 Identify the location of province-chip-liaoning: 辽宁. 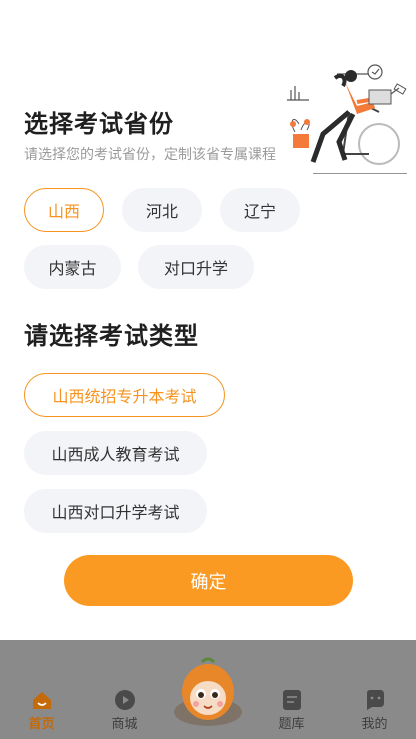
(260, 210).